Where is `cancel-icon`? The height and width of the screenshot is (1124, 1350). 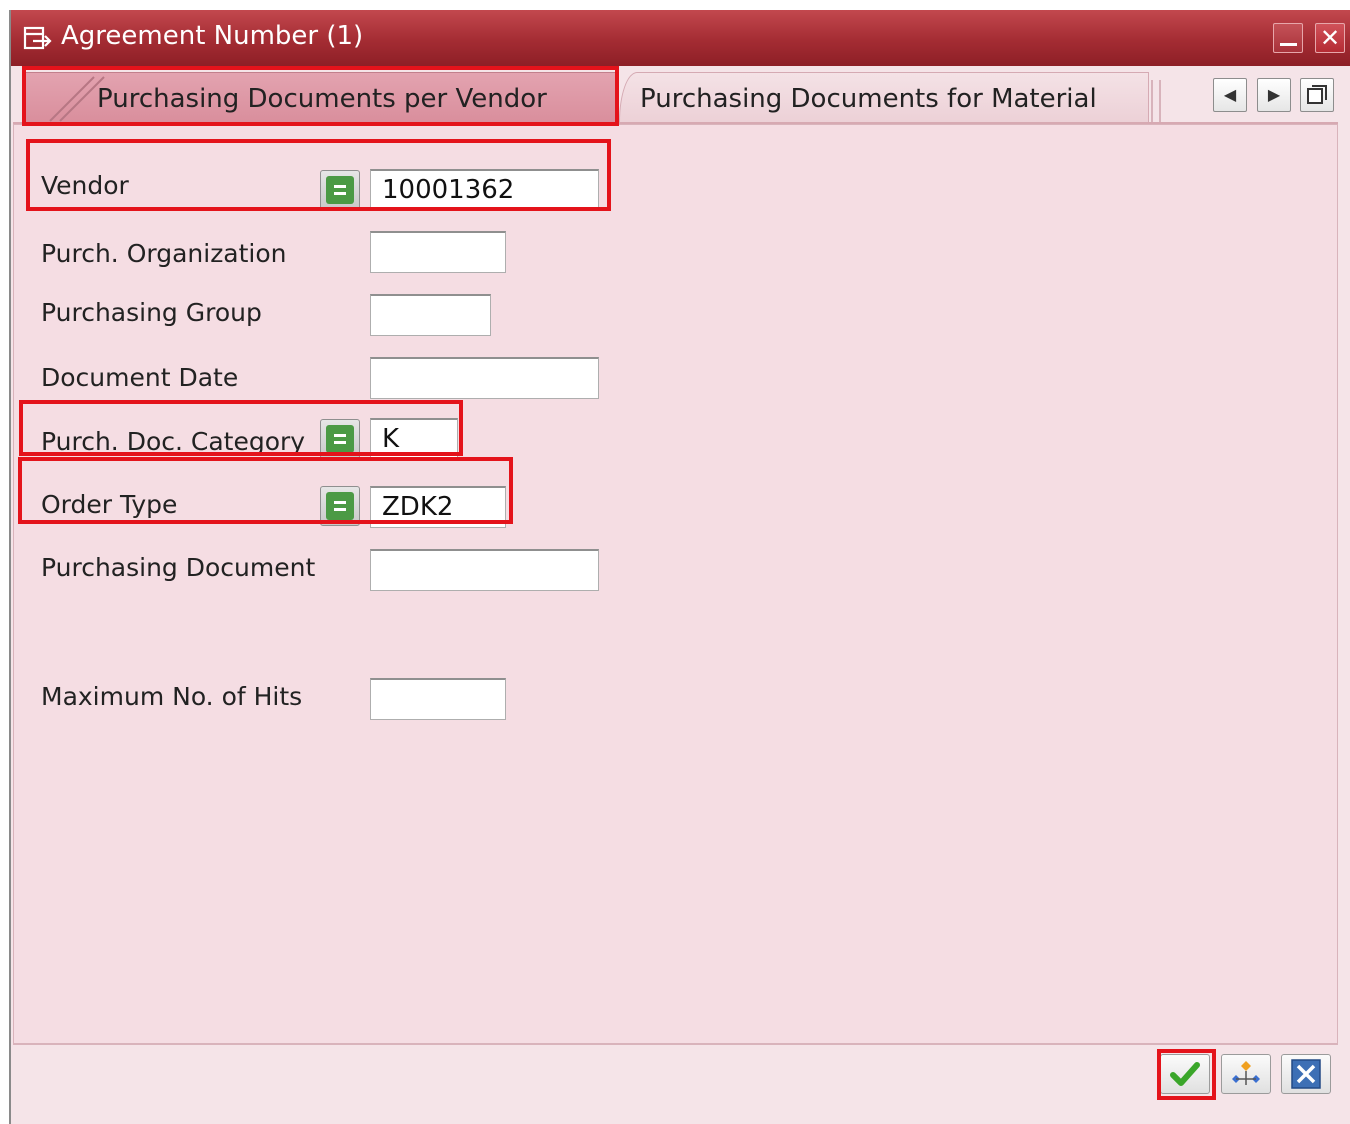 cancel-icon is located at coordinates (1306, 1074).